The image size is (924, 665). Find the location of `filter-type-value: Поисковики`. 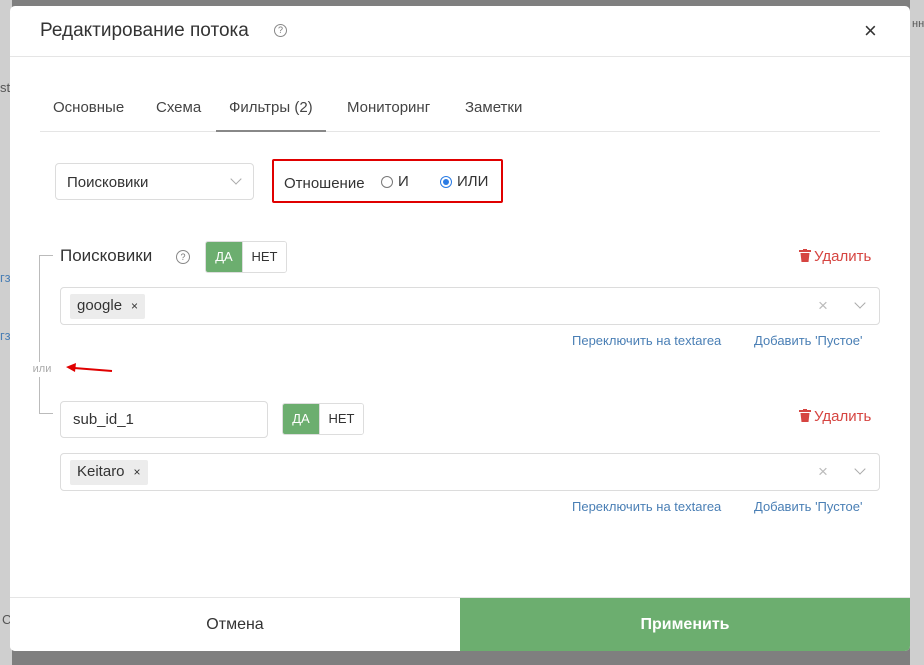

filter-type-value: Поисковики is located at coordinates (108, 182).